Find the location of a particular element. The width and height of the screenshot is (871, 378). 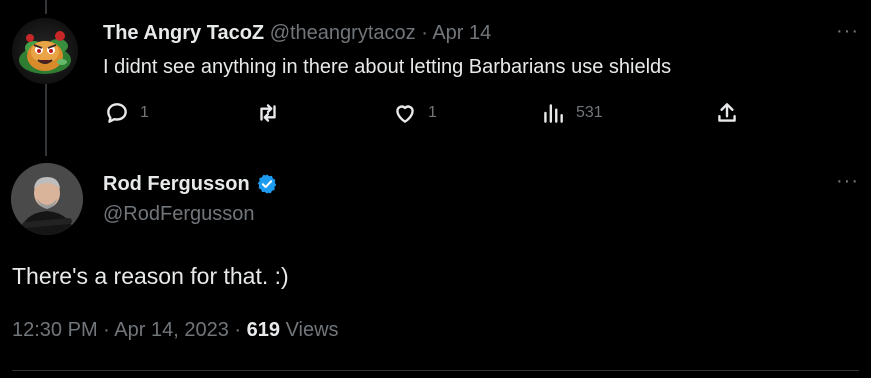

tweet-date: Apr 14, 2023 is located at coordinates (171, 330).